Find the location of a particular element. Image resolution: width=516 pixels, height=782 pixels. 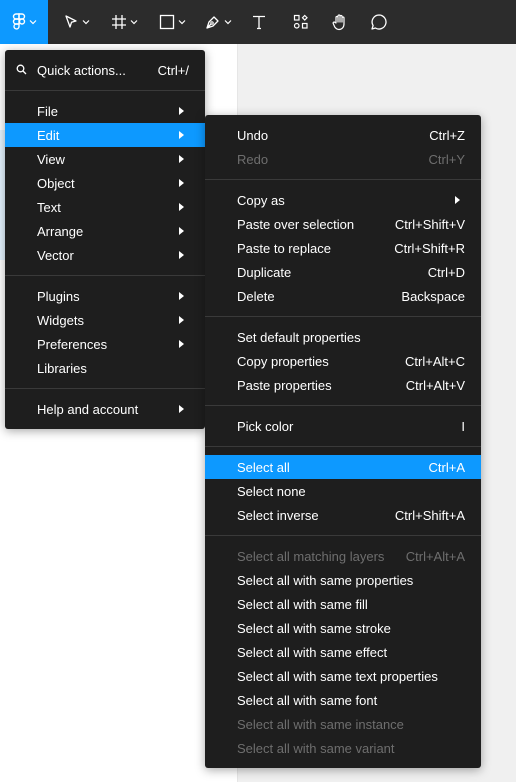

frame-tool-button is located at coordinates (124, 22).